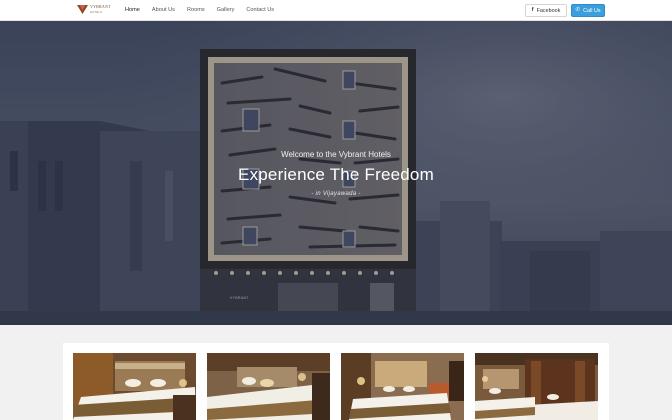 The width and height of the screenshot is (672, 420). Describe the element at coordinates (336, 381) in the screenshot. I see `rooms-gallery` at that location.